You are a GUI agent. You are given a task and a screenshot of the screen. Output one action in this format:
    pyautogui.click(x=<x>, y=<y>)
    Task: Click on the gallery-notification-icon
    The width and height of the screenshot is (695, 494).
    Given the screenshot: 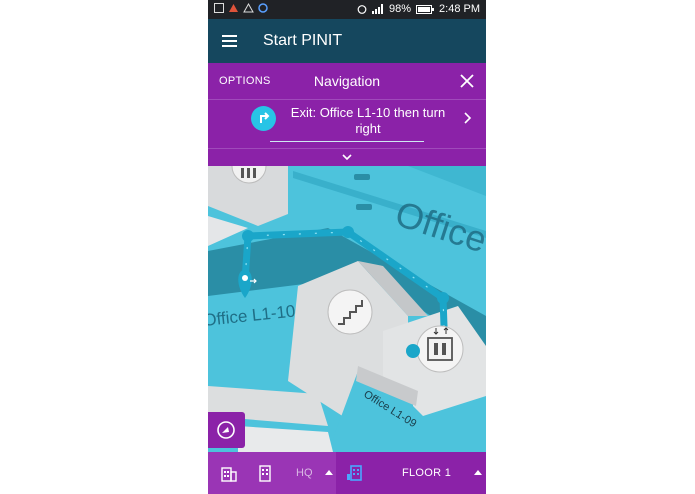 What is the action you would take?
    pyautogui.click(x=219, y=8)
    